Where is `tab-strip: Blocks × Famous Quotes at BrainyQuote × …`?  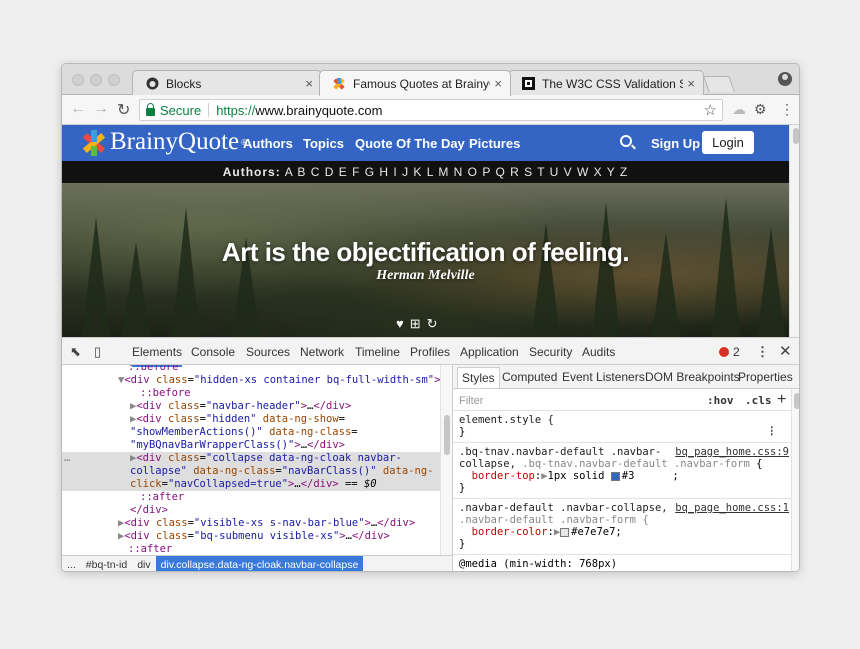 tab-strip: Blocks × Famous Quotes at BrainyQuote × … is located at coordinates (430, 80).